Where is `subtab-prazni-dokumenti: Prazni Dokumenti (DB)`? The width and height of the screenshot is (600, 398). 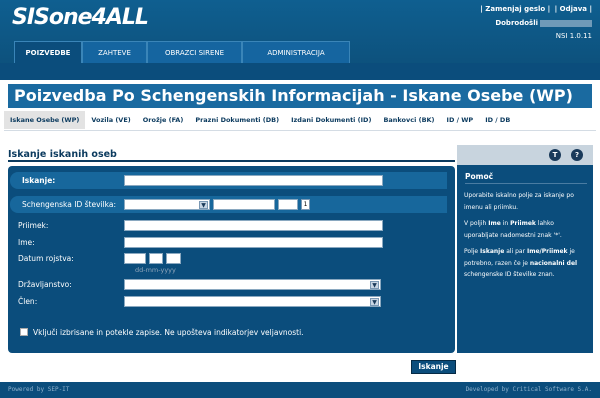
subtab-prazni-dokumenti: Prazni Dokumenti (DB) is located at coordinates (237, 120).